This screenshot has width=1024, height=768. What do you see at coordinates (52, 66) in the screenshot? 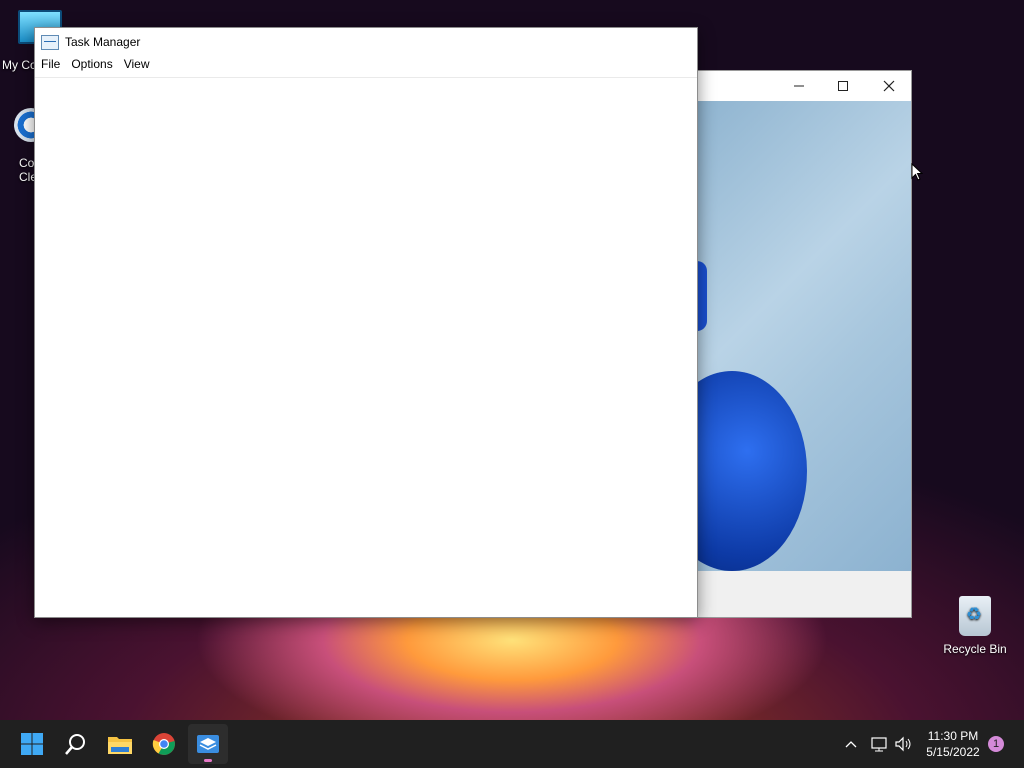
I see `menu-file: File` at bounding box center [52, 66].